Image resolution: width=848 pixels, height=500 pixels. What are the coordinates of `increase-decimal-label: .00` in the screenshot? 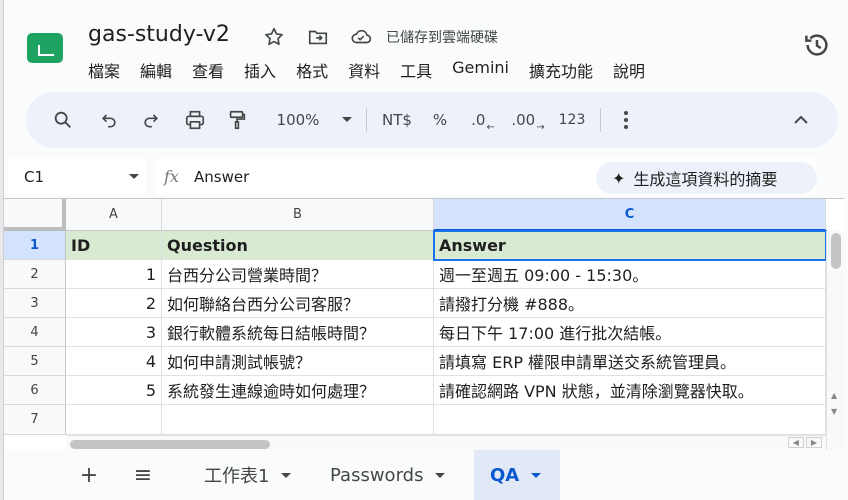 It's located at (523, 120).